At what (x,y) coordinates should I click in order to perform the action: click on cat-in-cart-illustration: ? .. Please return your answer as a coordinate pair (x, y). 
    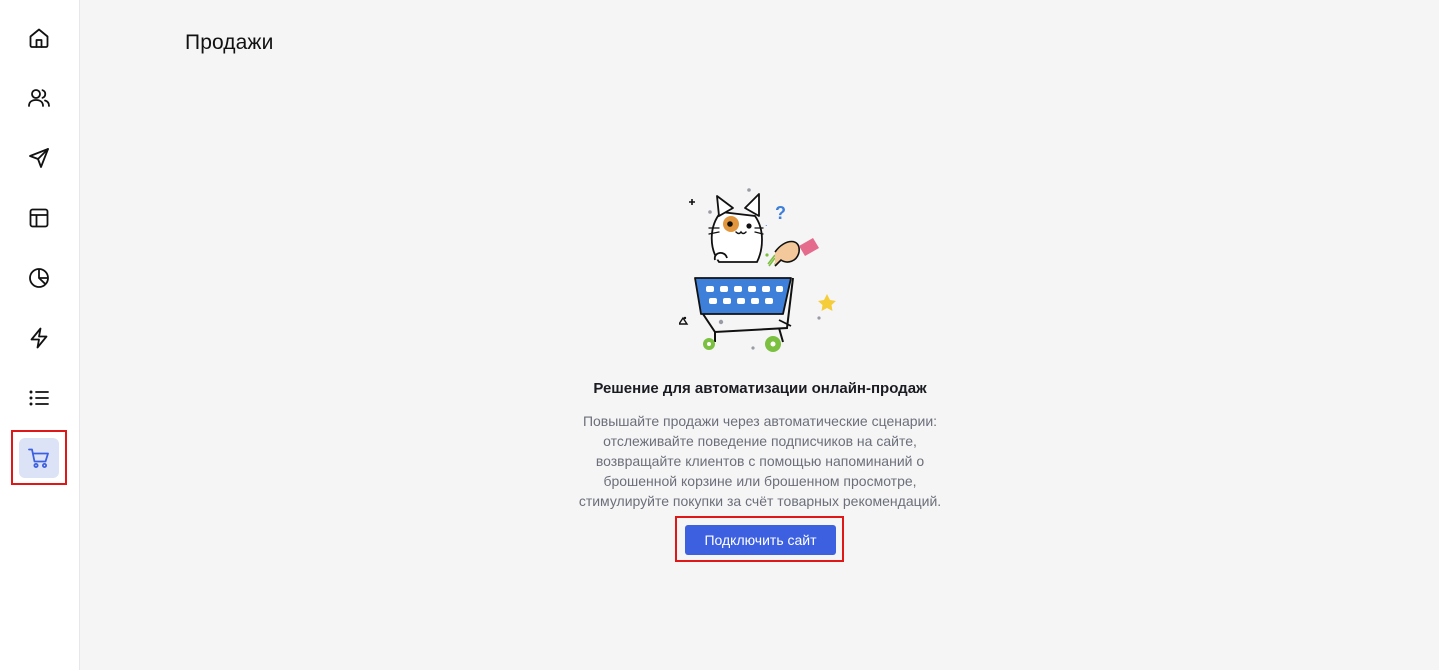
    Looking at the image, I should click on (757, 270).